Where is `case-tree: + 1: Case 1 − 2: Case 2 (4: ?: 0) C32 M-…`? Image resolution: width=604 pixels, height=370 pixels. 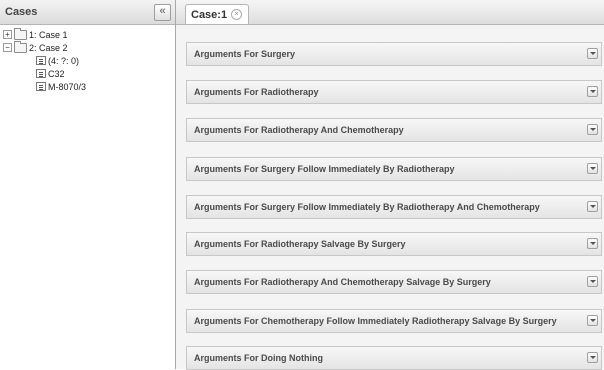 case-tree: + 1: Case 1 − 2: Case 2 (4: ?: 0) C32 M-… is located at coordinates (87, 59).